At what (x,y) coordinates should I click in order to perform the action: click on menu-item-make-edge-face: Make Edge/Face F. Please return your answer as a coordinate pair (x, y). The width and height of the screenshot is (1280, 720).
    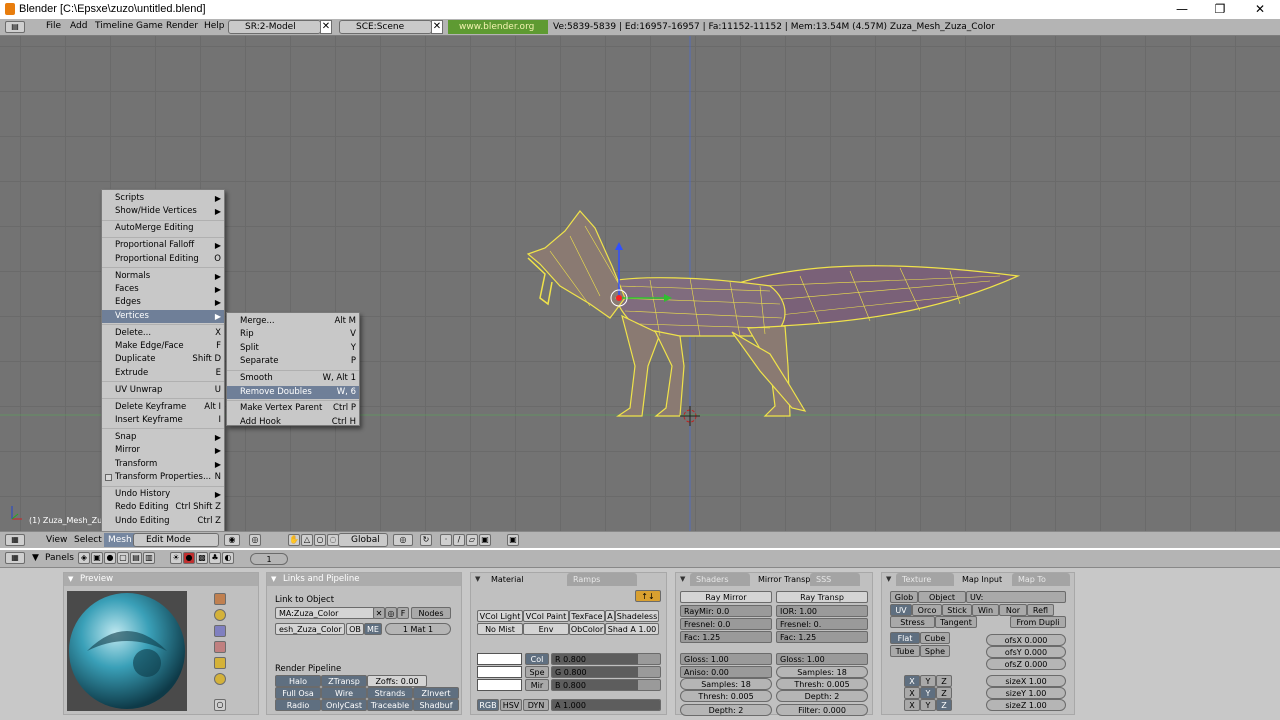
    Looking at the image, I should click on (163, 346).